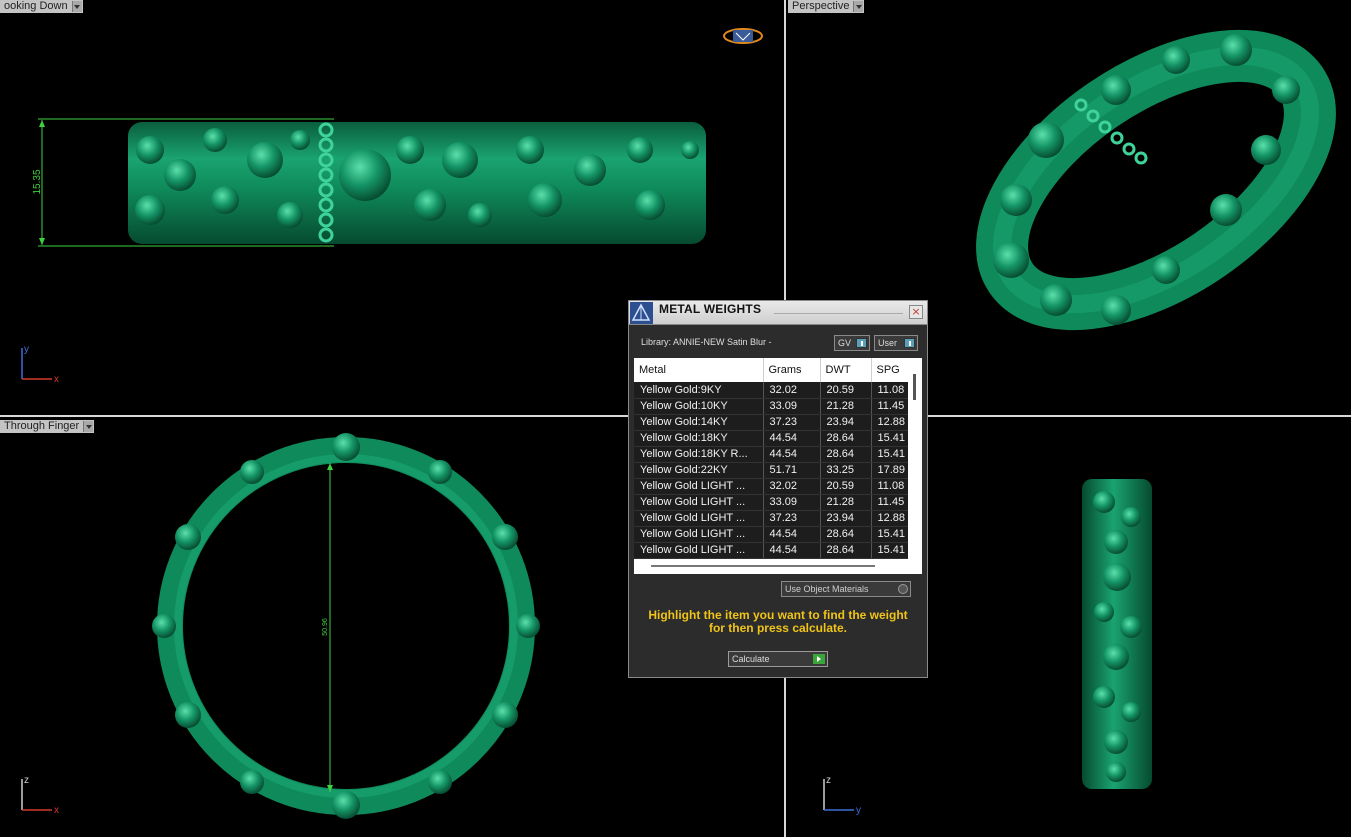  Describe the element at coordinates (699, 422) in the screenshot. I see `cell-metal: Yellow Gold:14KY` at that location.